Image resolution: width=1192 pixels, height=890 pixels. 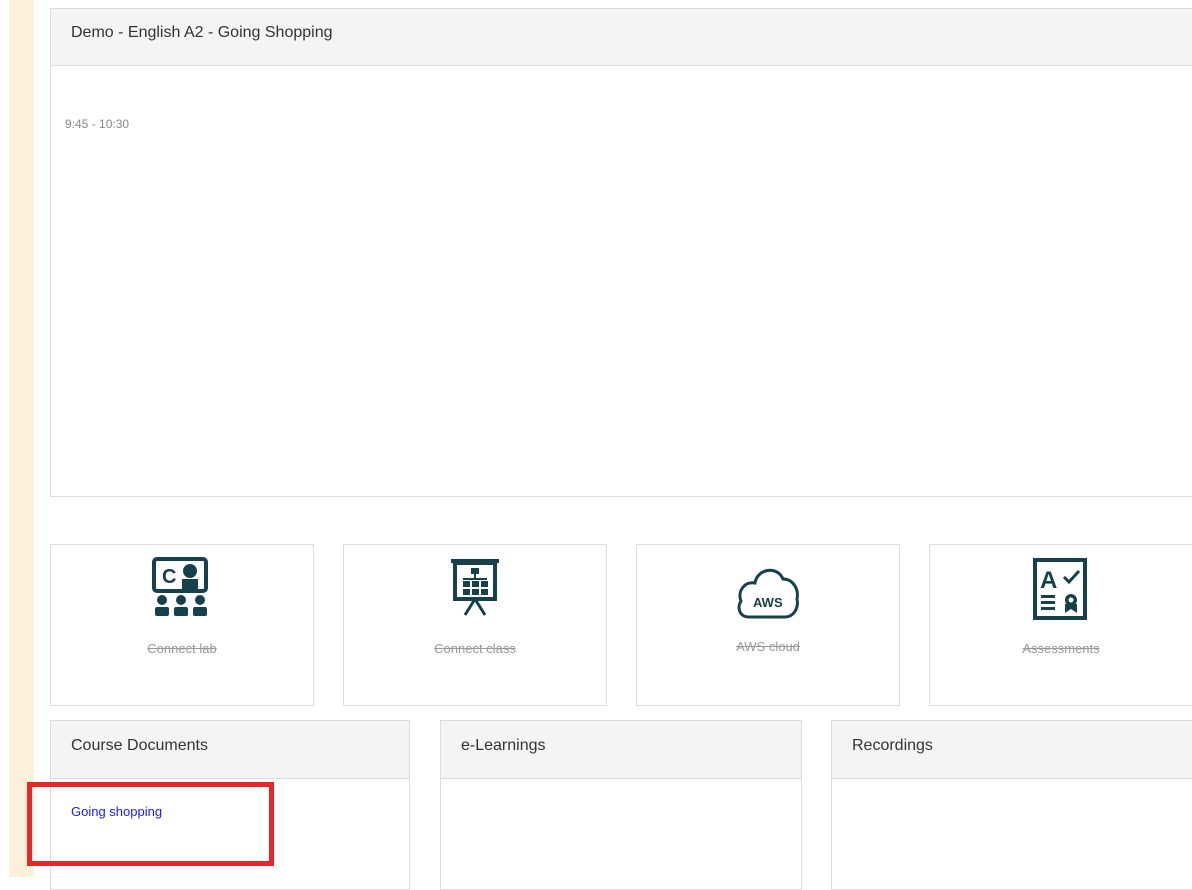 I want to click on connect-class-label: Connect class, so click(x=475, y=648).